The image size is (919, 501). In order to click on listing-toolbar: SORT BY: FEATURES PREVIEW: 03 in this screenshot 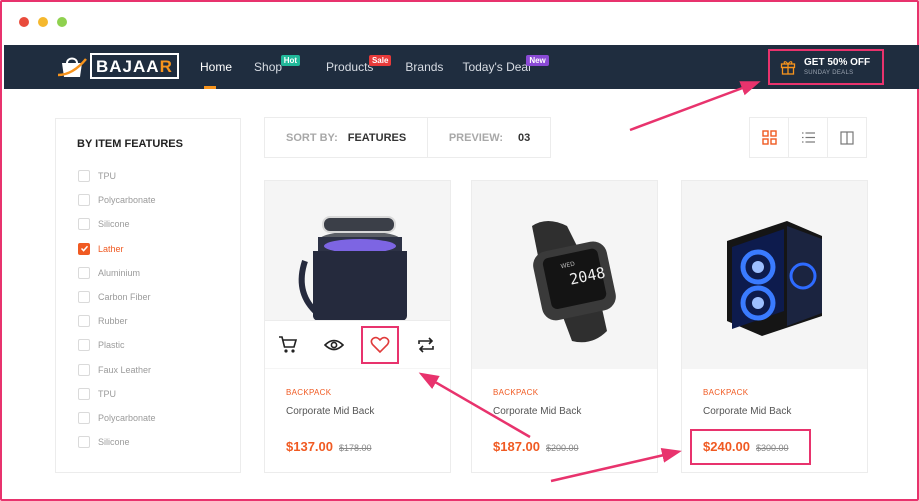, I will do `click(407, 137)`.